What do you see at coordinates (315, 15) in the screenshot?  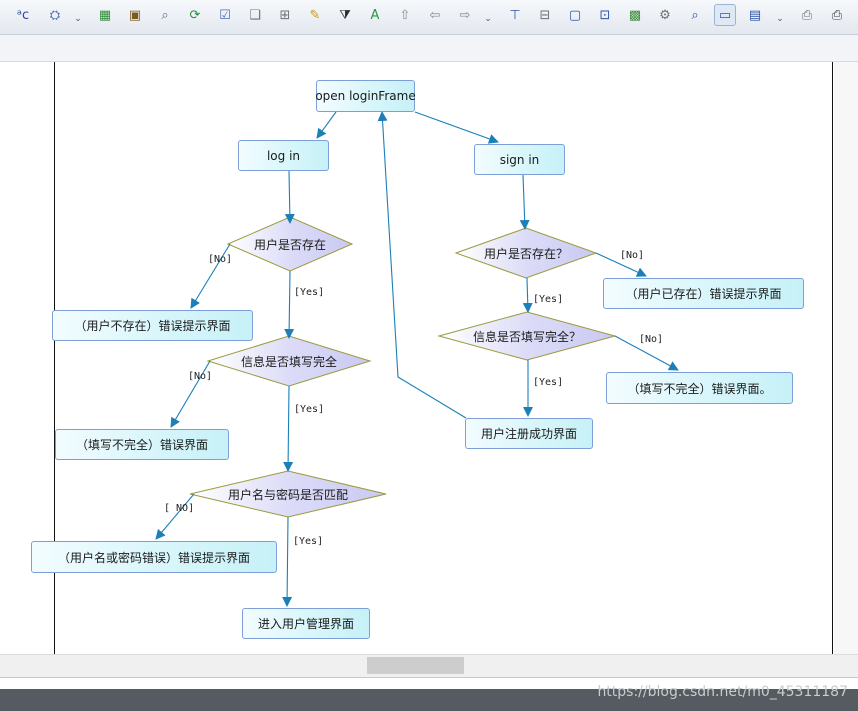 I see `pencil-icon: ✎` at bounding box center [315, 15].